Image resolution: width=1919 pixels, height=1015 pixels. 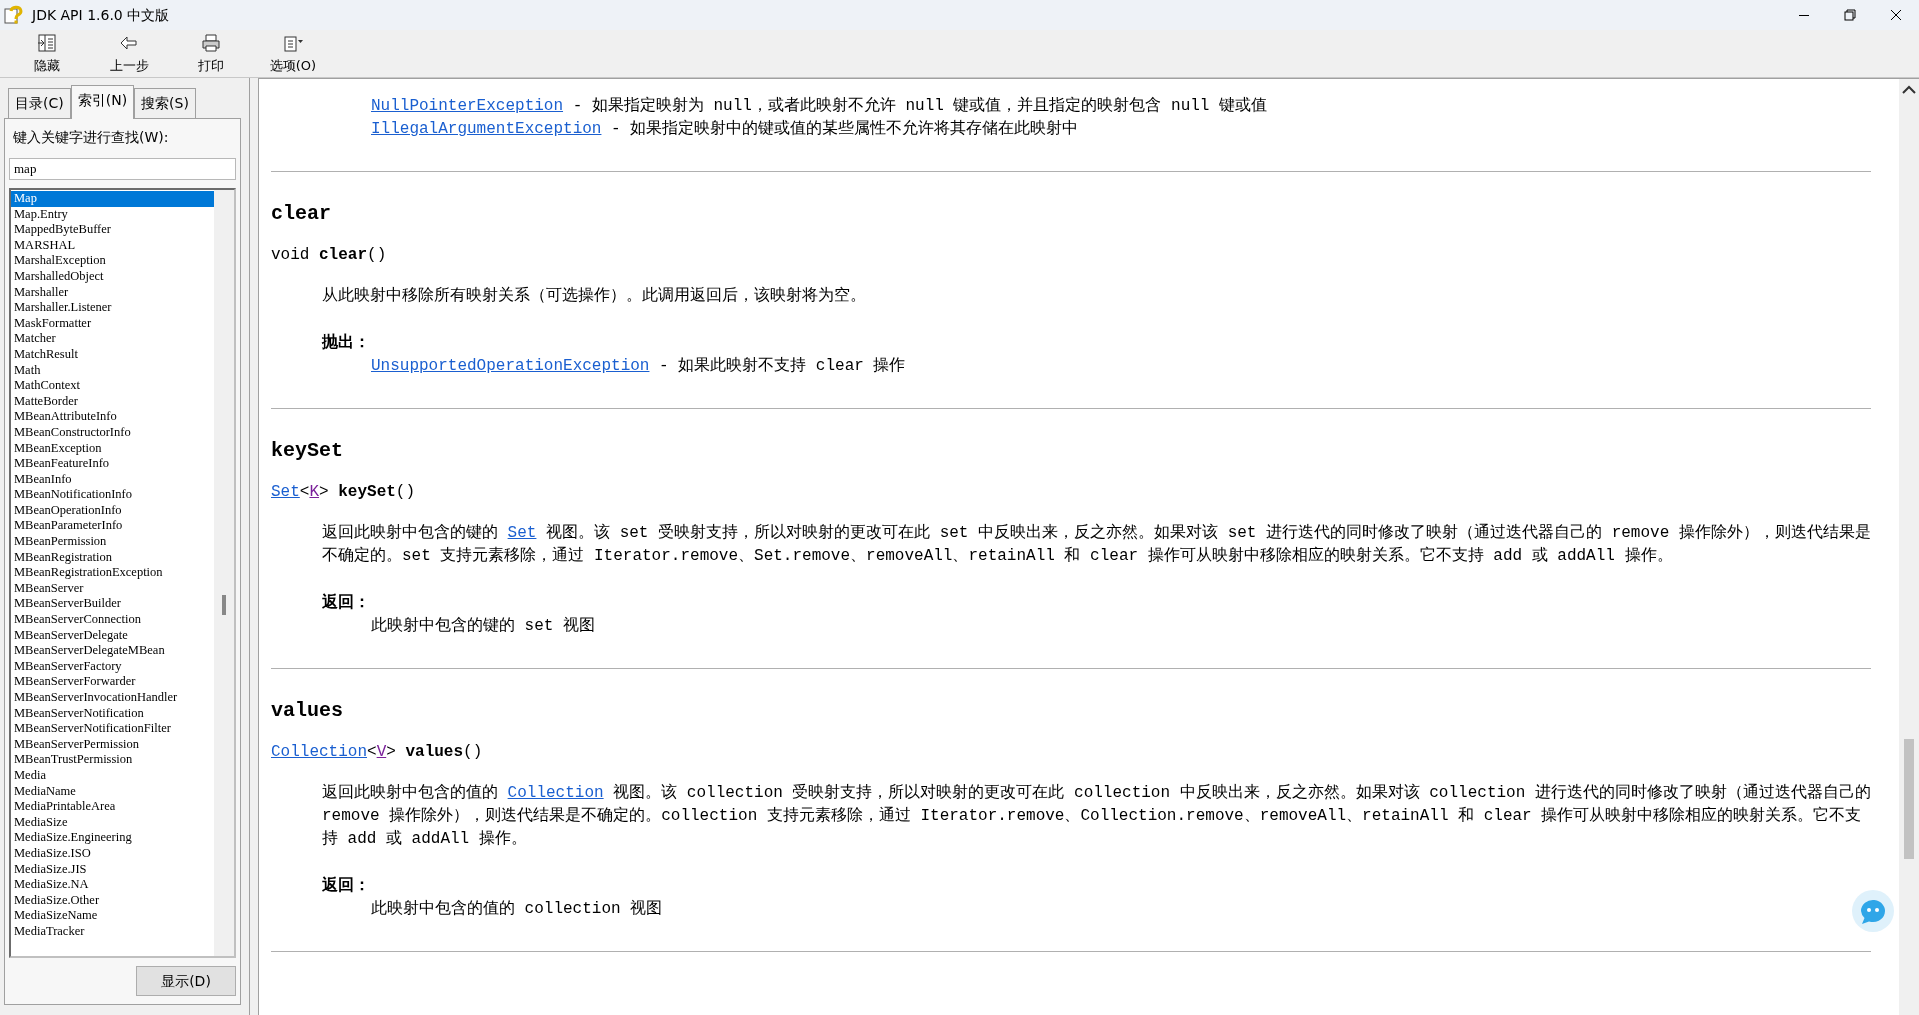 I want to click on list-item: MarshalException, so click(x=112, y=261).